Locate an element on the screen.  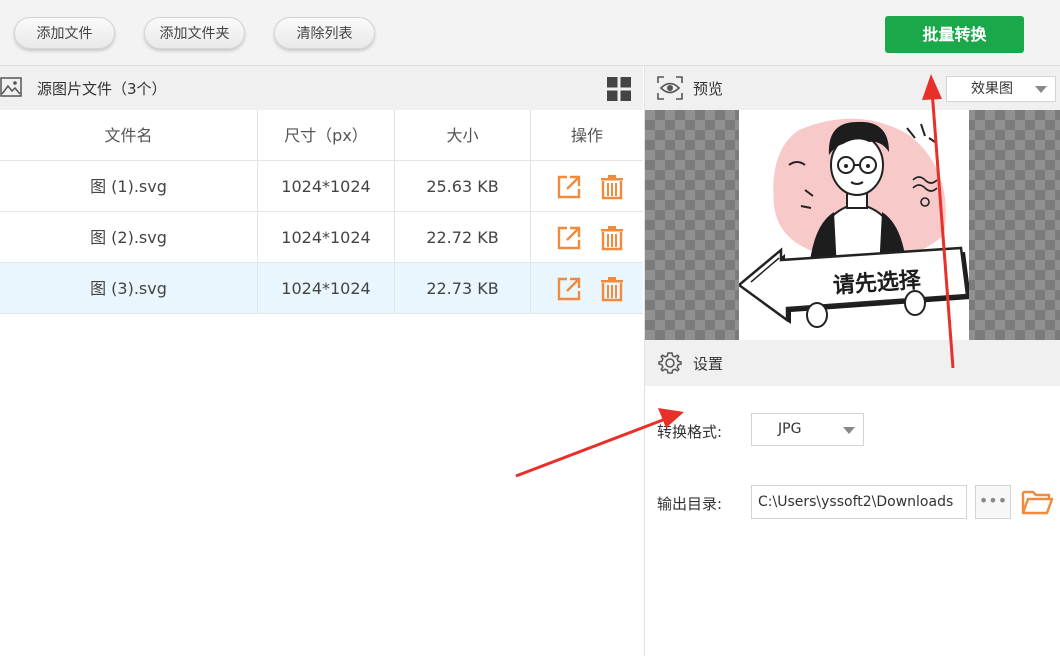
grid-view-icon is located at coordinates (619, 89).